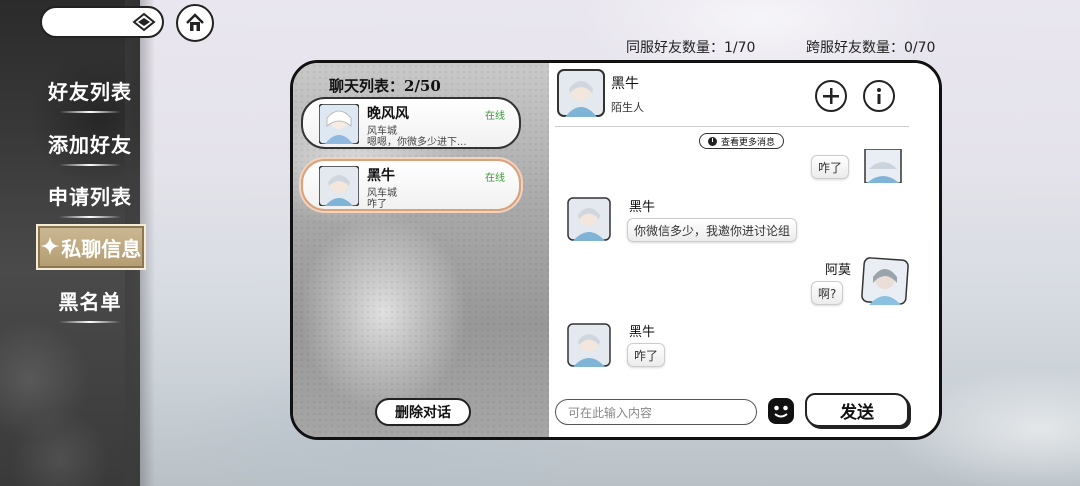 This screenshot has width=1080, height=486. I want to click on sidebar-item-private-messages: ✦ 私聊信息, so click(91, 247).